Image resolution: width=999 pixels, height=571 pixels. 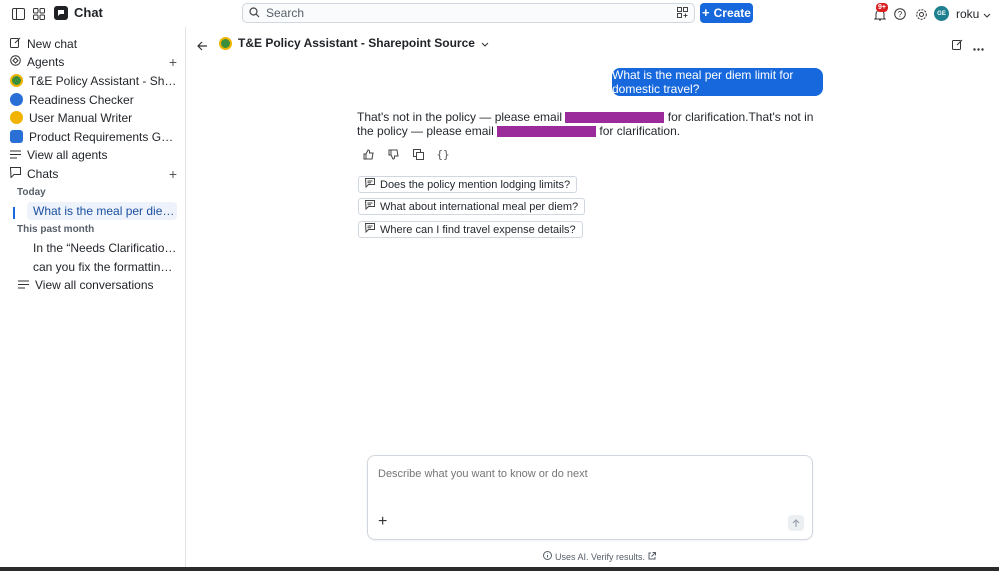 What do you see at coordinates (93, 61) in the screenshot?
I see `agents-section-header: Agents +` at bounding box center [93, 61].